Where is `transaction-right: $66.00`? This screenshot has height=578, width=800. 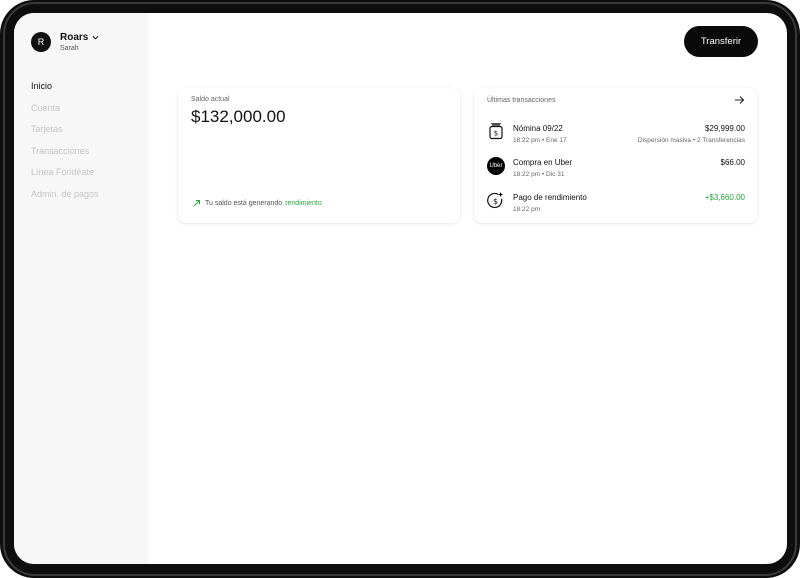
transaction-right: $66.00 is located at coordinates (733, 162).